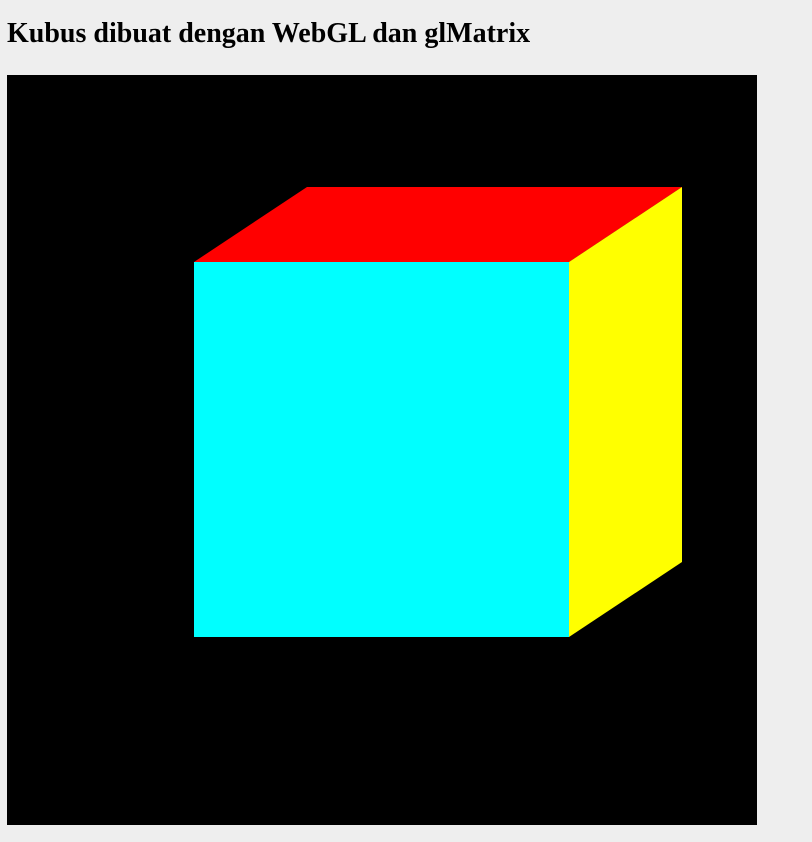  What do you see at coordinates (625, 412) in the screenshot?
I see `cube-right-face` at bounding box center [625, 412].